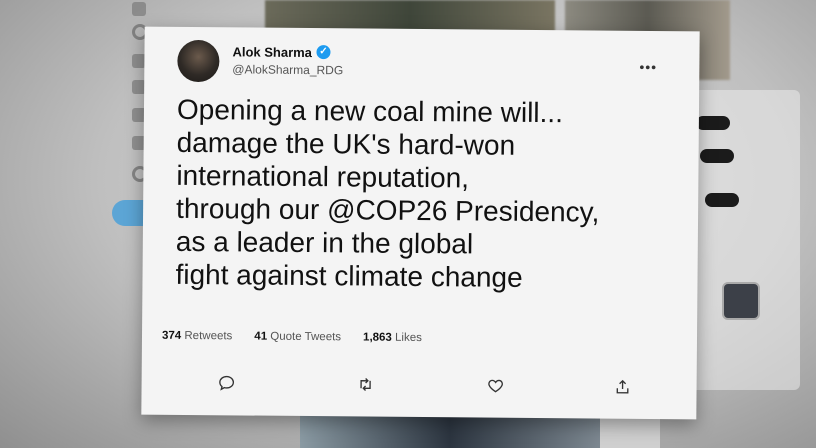 Image resolution: width=816 pixels, height=448 pixels. What do you see at coordinates (418, 386) in the screenshot?
I see `tweet-actions` at bounding box center [418, 386].